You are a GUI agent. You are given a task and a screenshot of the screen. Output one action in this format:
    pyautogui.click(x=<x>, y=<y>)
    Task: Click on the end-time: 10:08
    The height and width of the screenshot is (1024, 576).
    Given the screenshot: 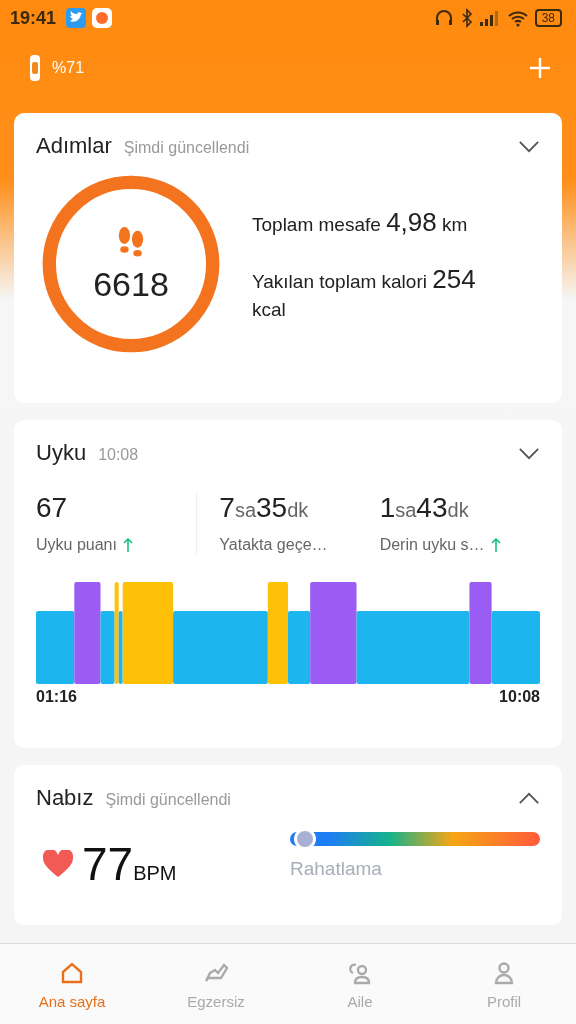 What is the action you would take?
    pyautogui.click(x=519, y=697)
    